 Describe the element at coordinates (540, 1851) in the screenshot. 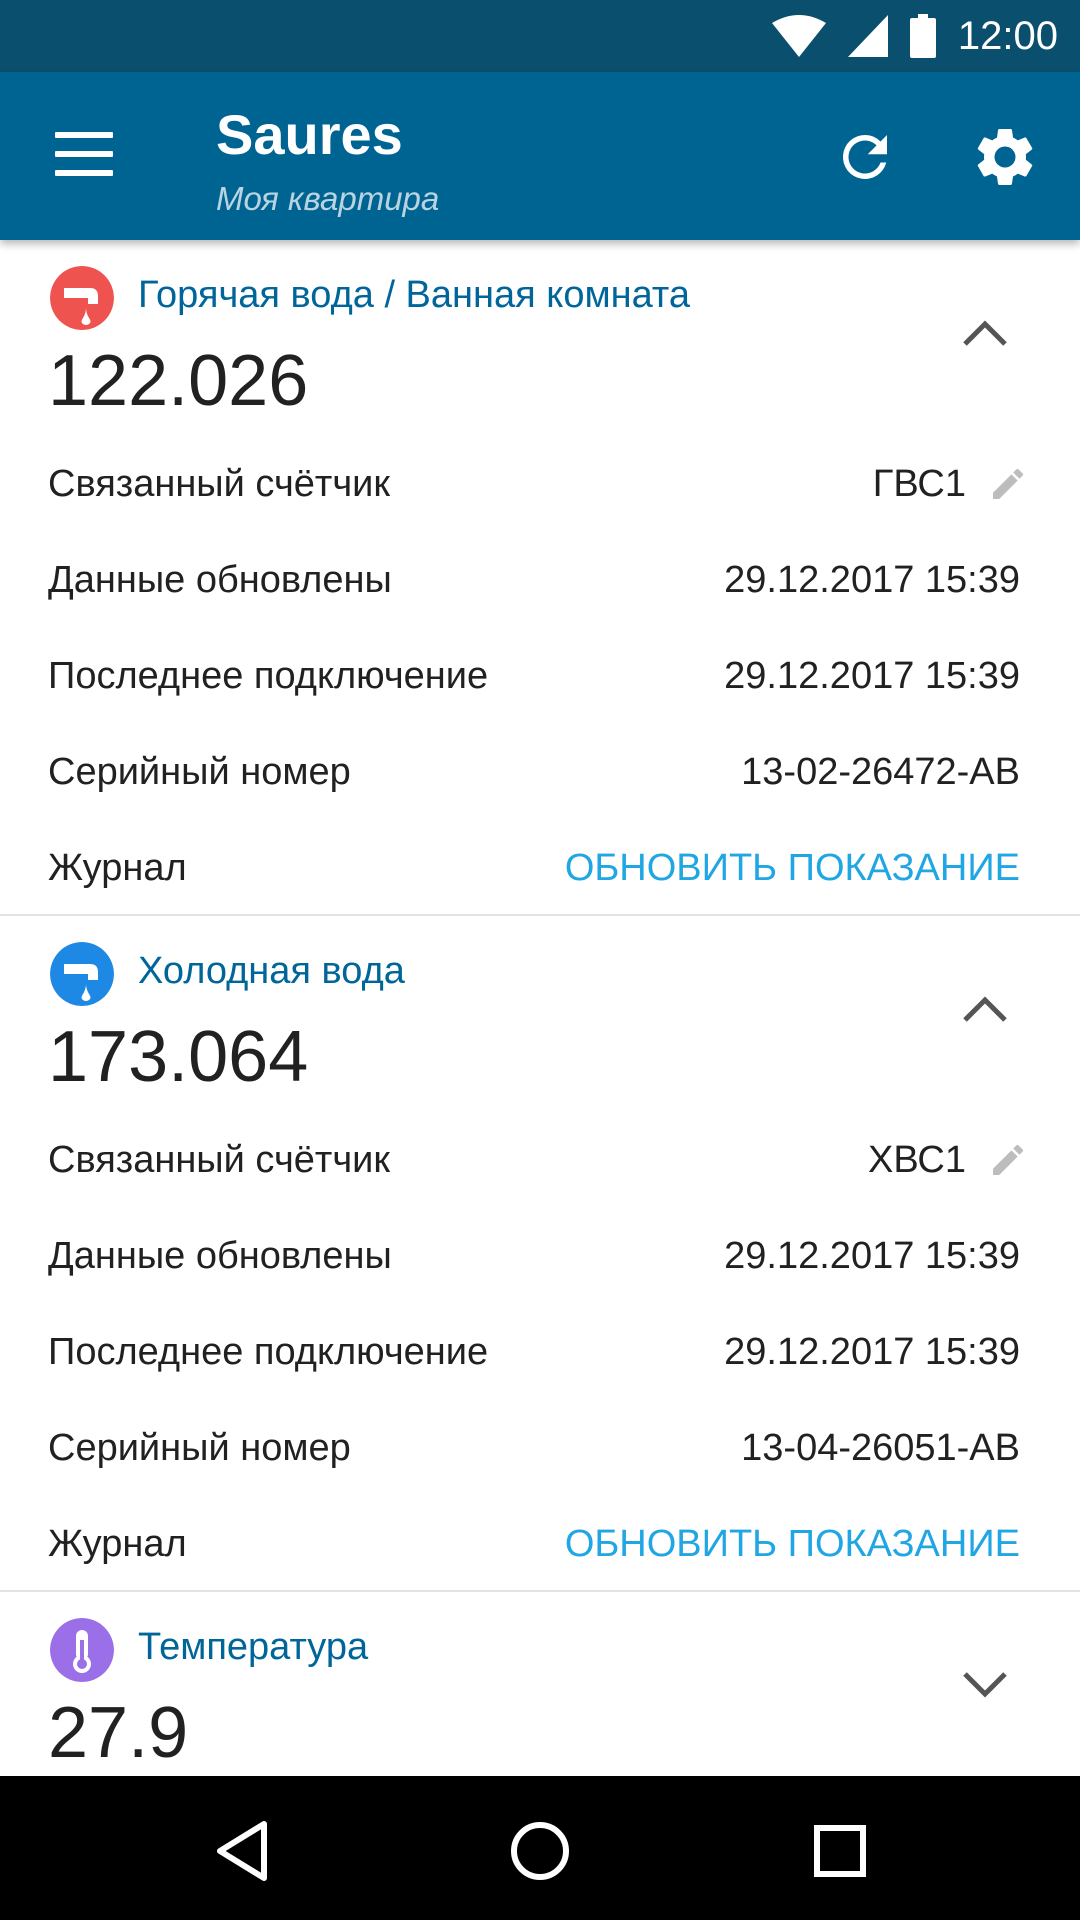

I see `home-icon` at that location.